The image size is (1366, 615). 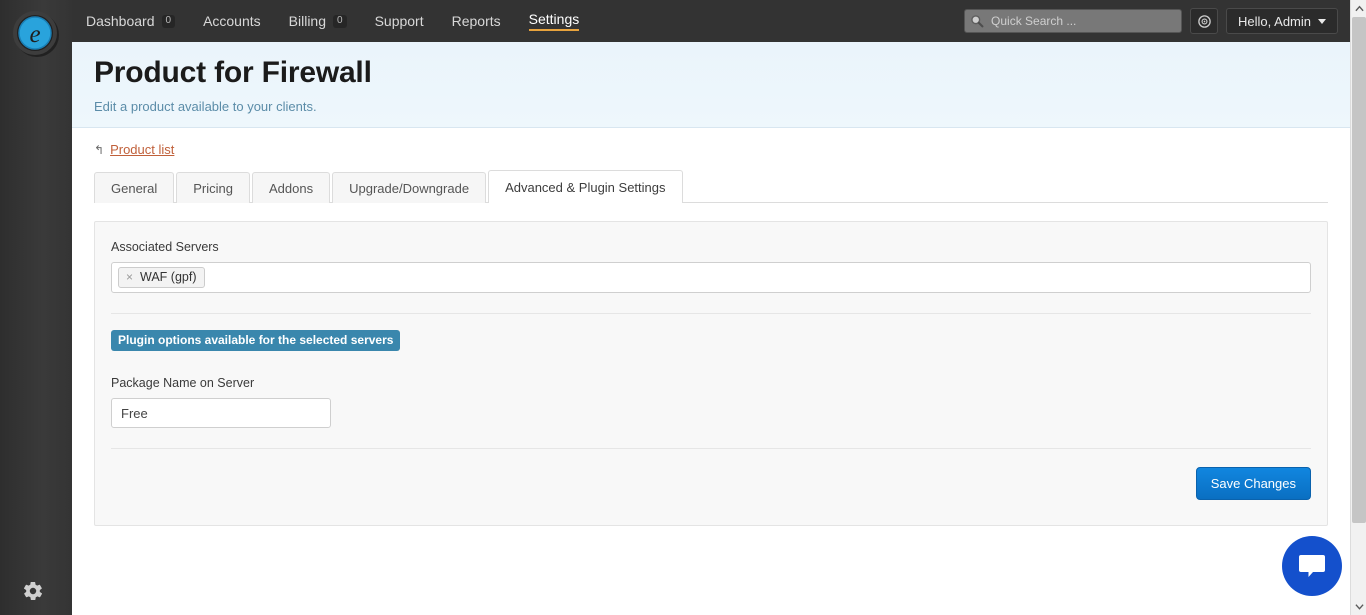 I want to click on nav-item-support: Support, so click(x=399, y=21).